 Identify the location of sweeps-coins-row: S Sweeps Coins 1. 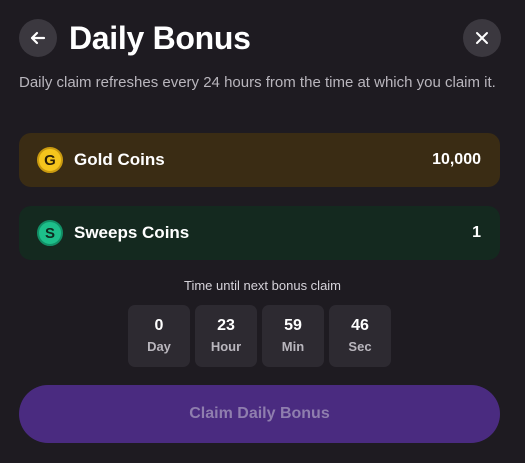
(259, 233).